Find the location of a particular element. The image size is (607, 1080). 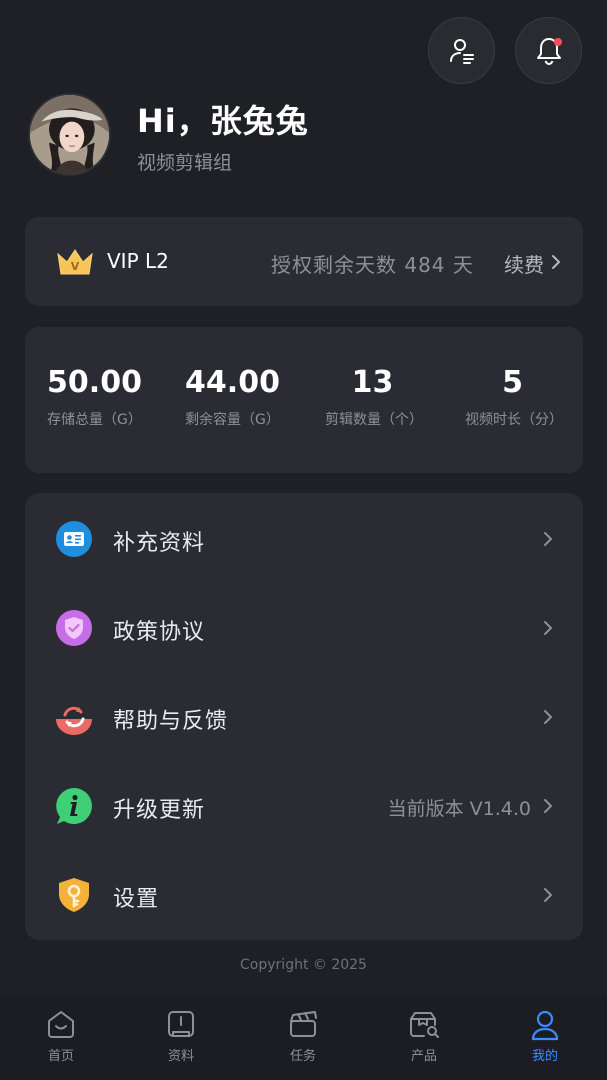

menu-item-policy: 政策协议 is located at coordinates (304, 627).